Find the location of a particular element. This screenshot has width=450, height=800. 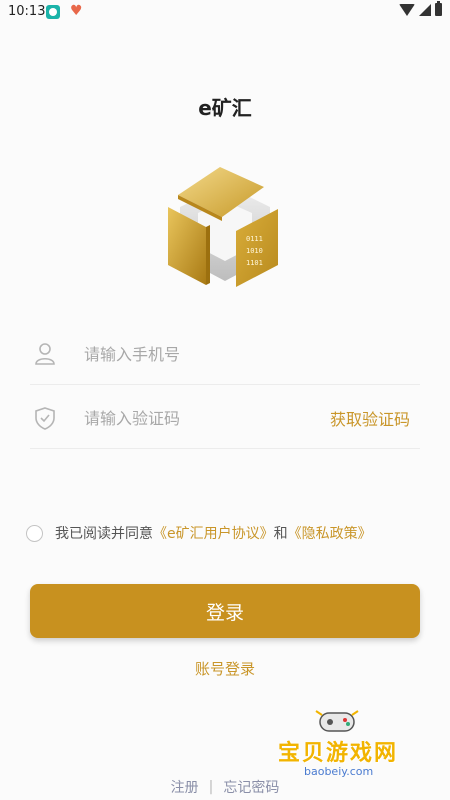

battery-icon is located at coordinates (438, 8).